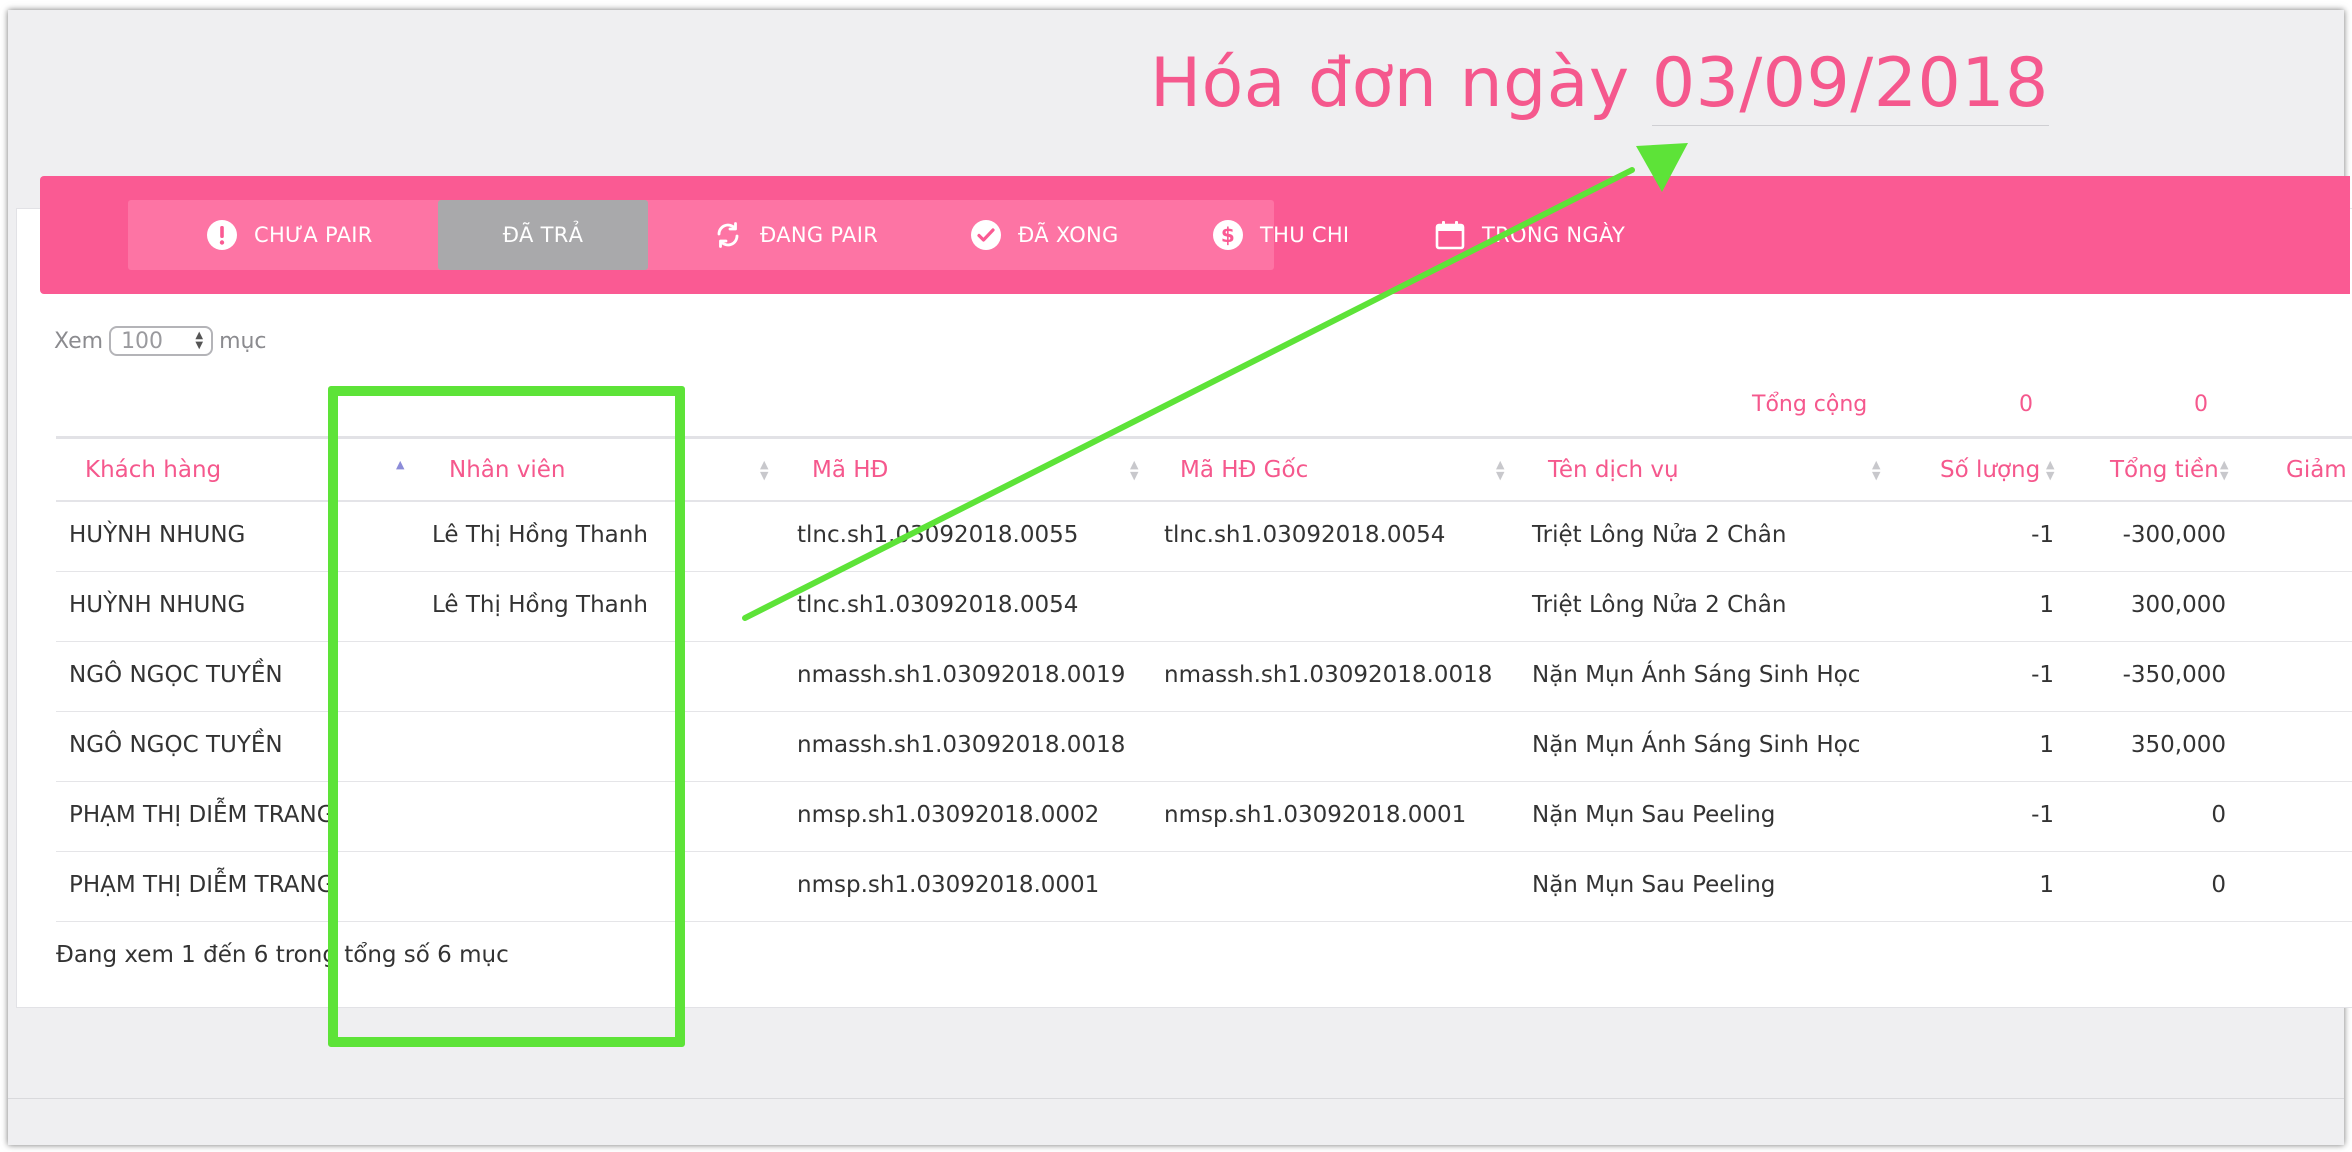  I want to click on cell-ma-hd-goc: nmsp.sh1.03092018.0001, so click(1315, 815).